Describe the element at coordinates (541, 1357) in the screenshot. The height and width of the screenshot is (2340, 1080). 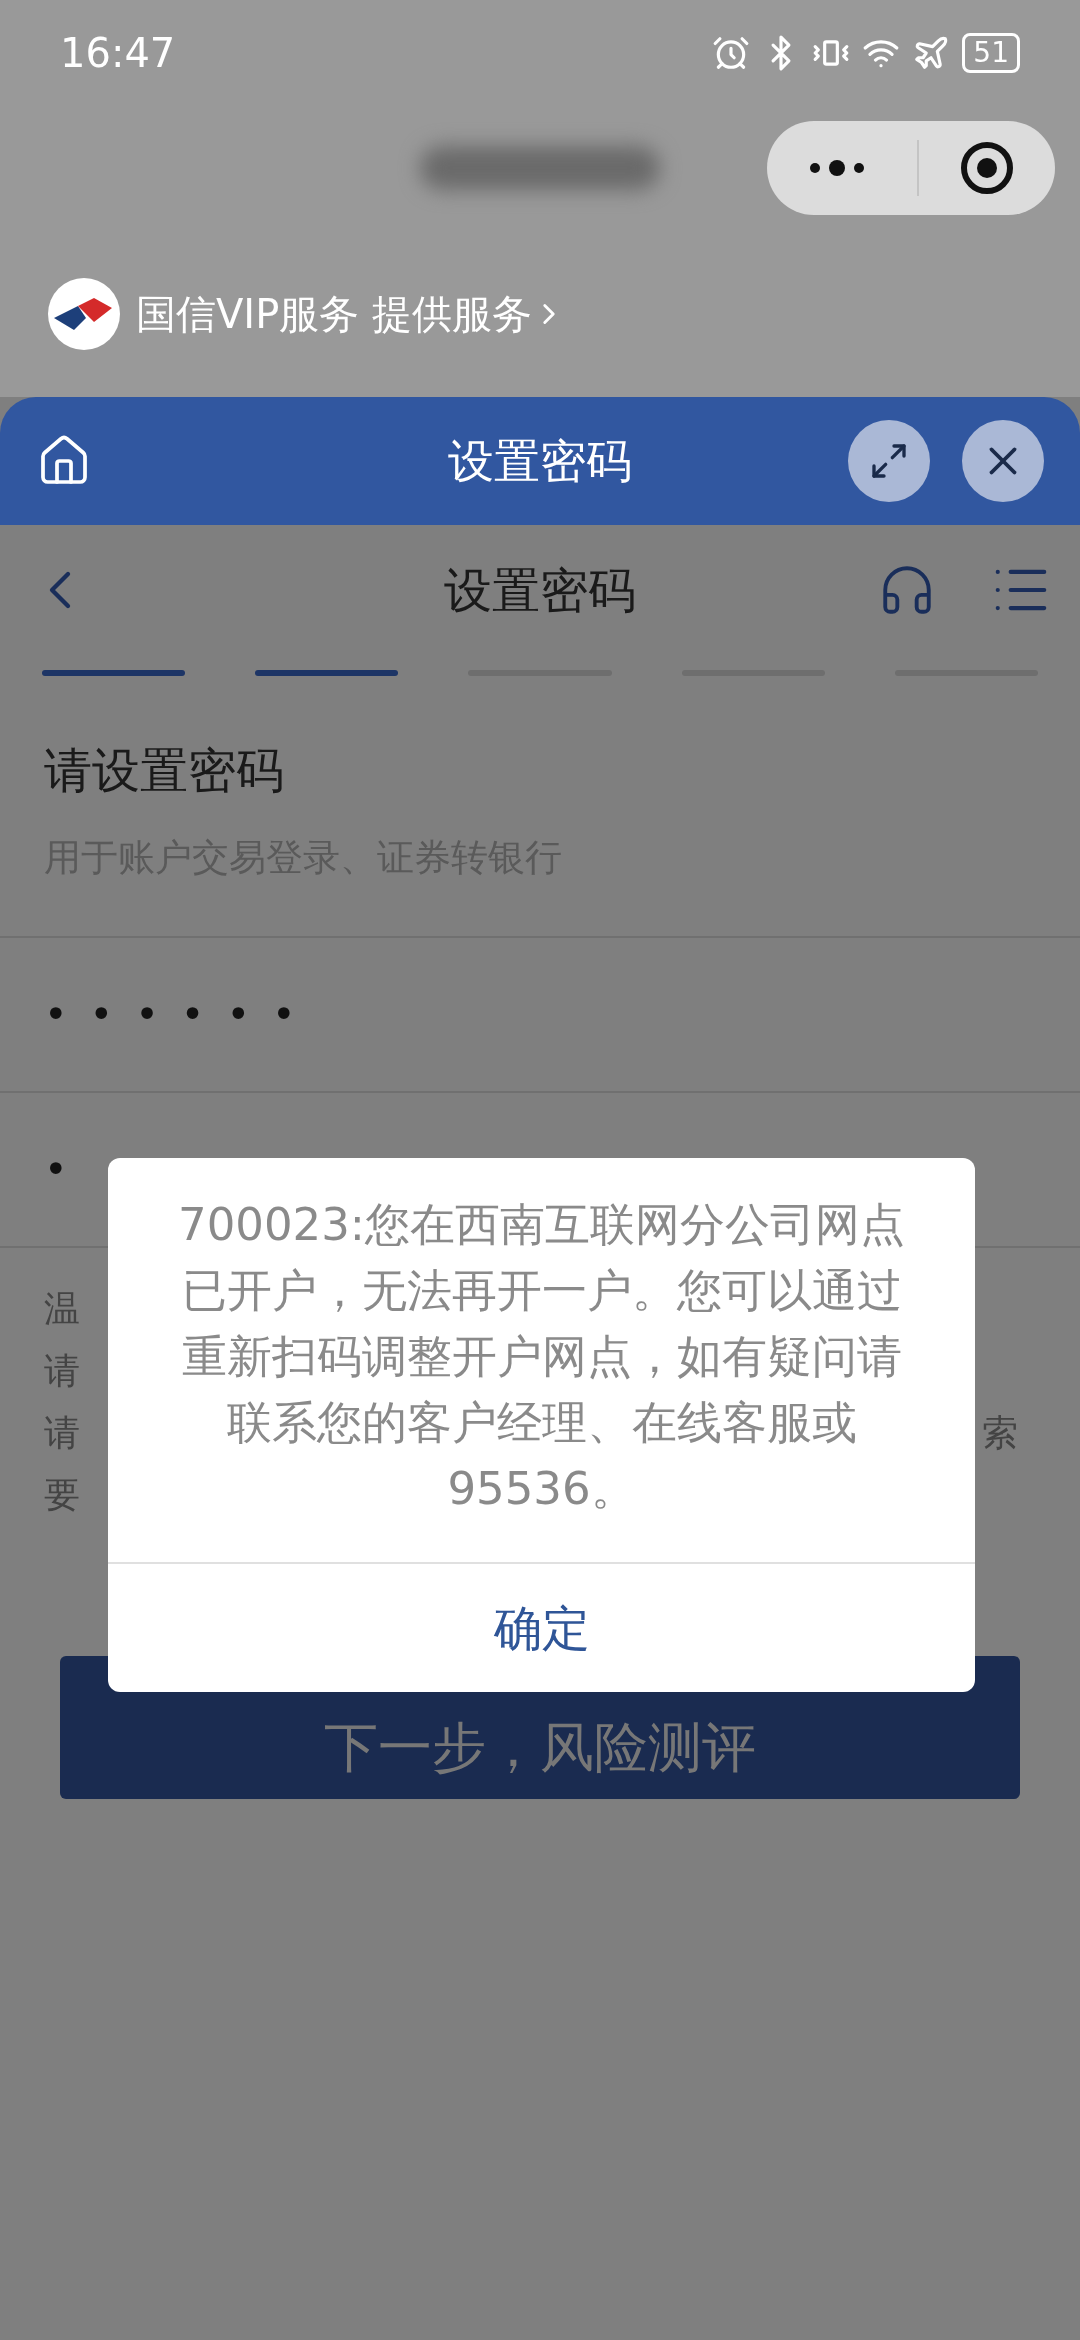
I see `dialog-message: 700023:您在西南互联网分公司网点已开户，无法再开一户。您可以通过重新扫码调整开户网点，如有疑问请联系您的客户经理、在线客服或95536。` at that location.